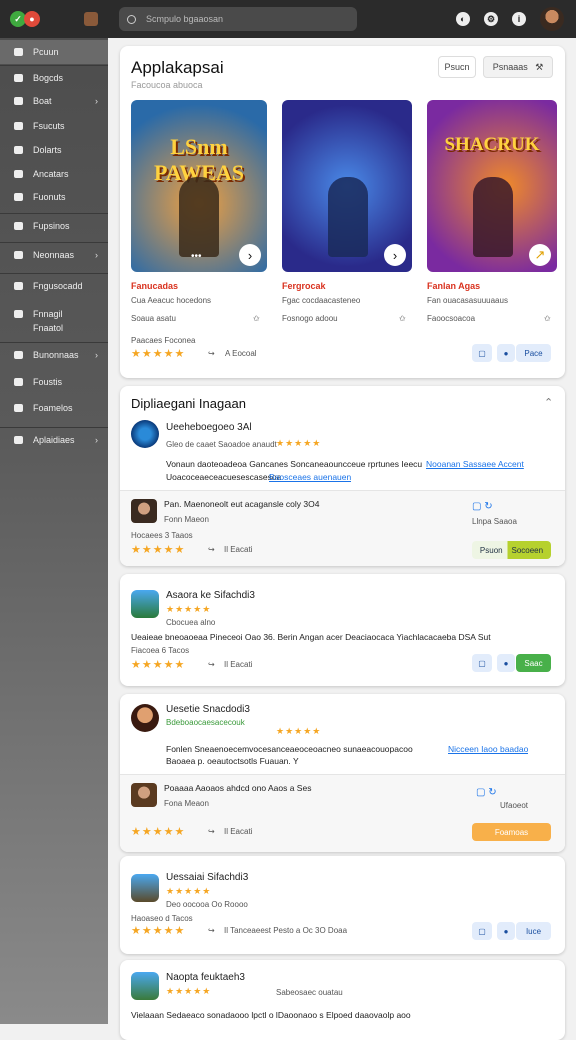 This screenshot has width=576, height=1040. What do you see at coordinates (519, 19) in the screenshot?
I see `info-icon: i` at bounding box center [519, 19].